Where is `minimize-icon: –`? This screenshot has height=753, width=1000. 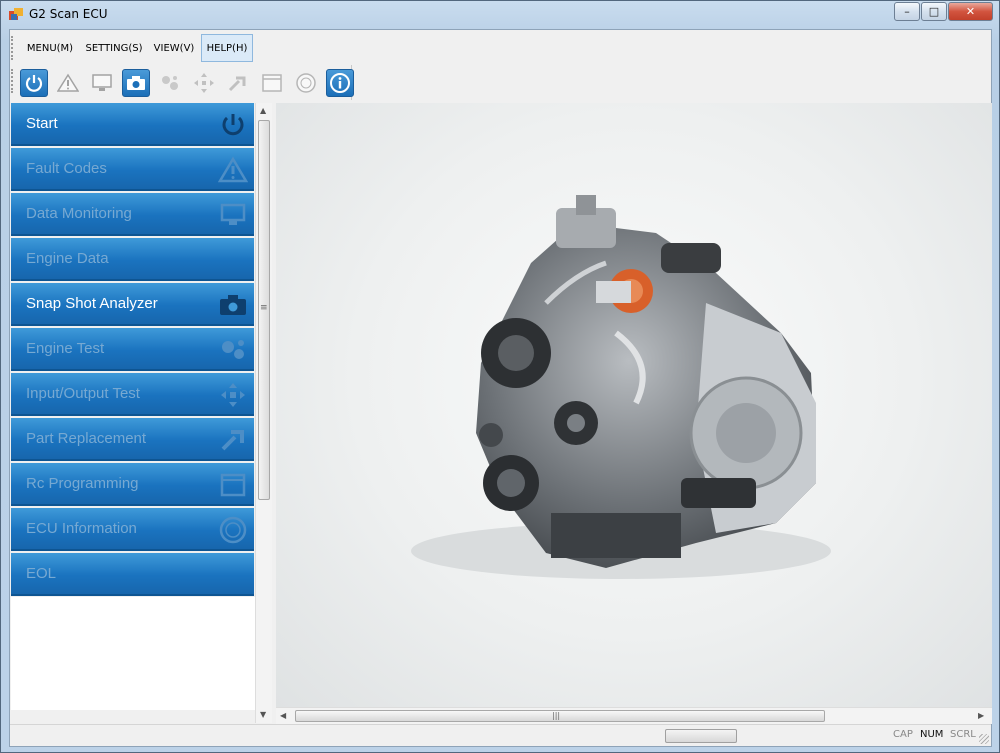
minimize-icon: – is located at coordinates (907, 11).